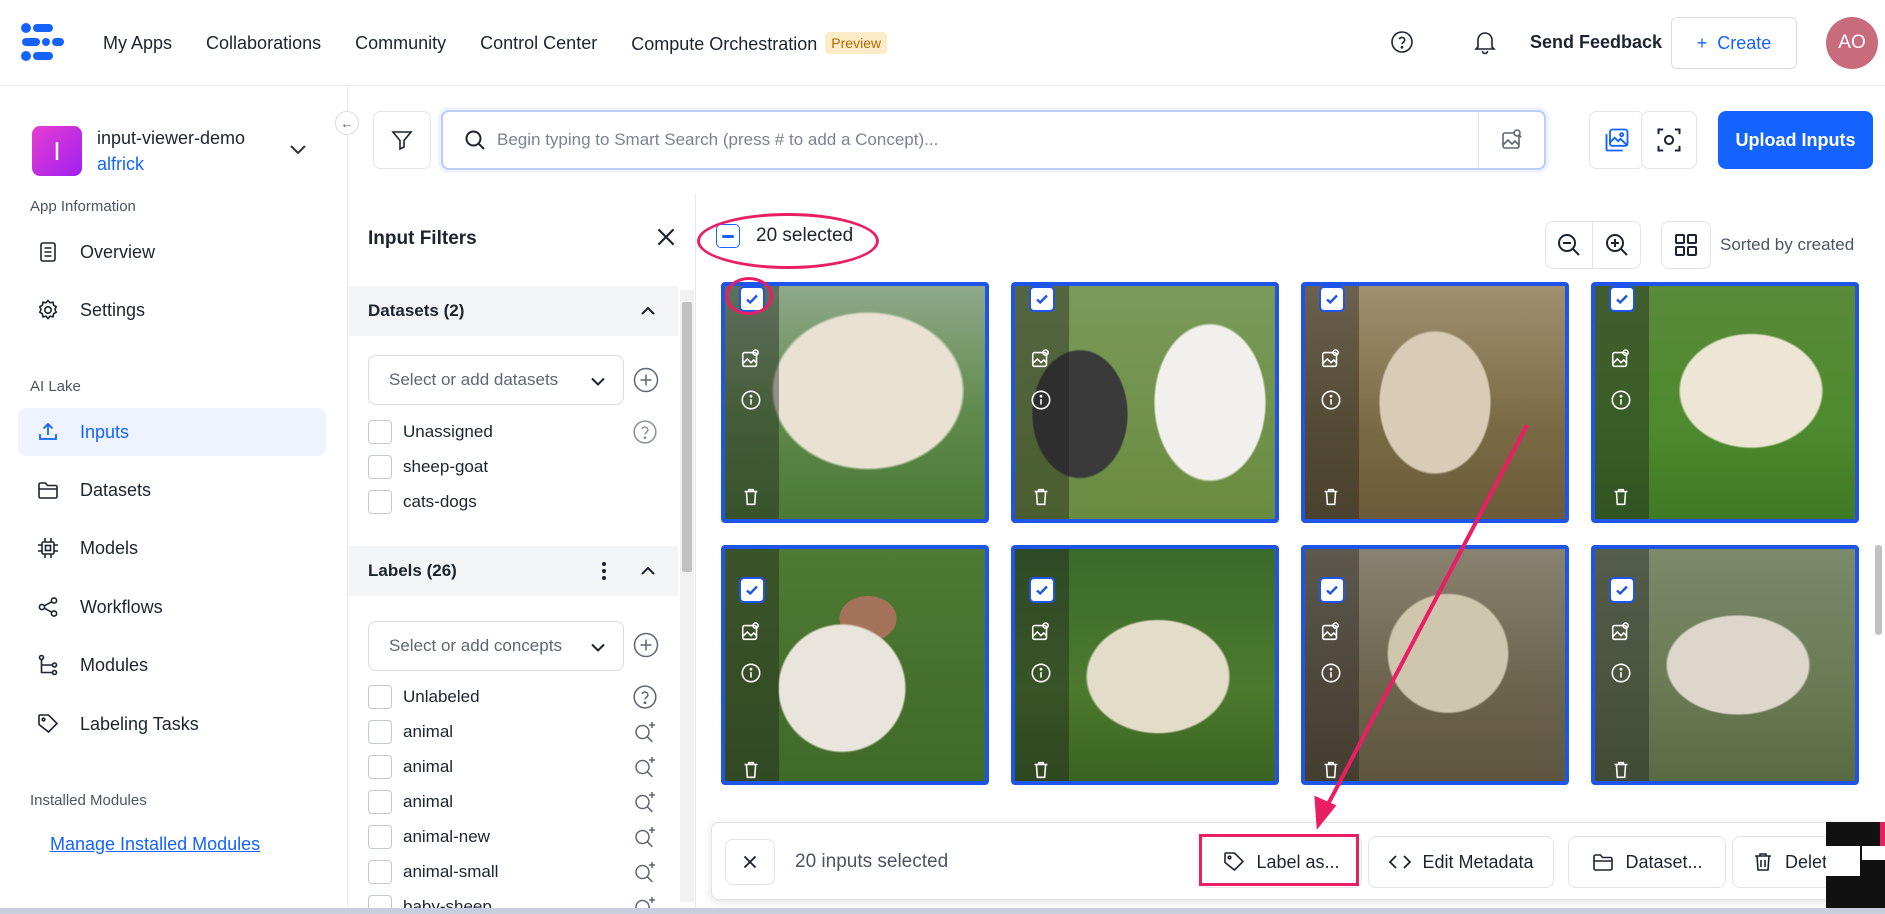  I want to click on add-concept-icon, so click(646, 645).